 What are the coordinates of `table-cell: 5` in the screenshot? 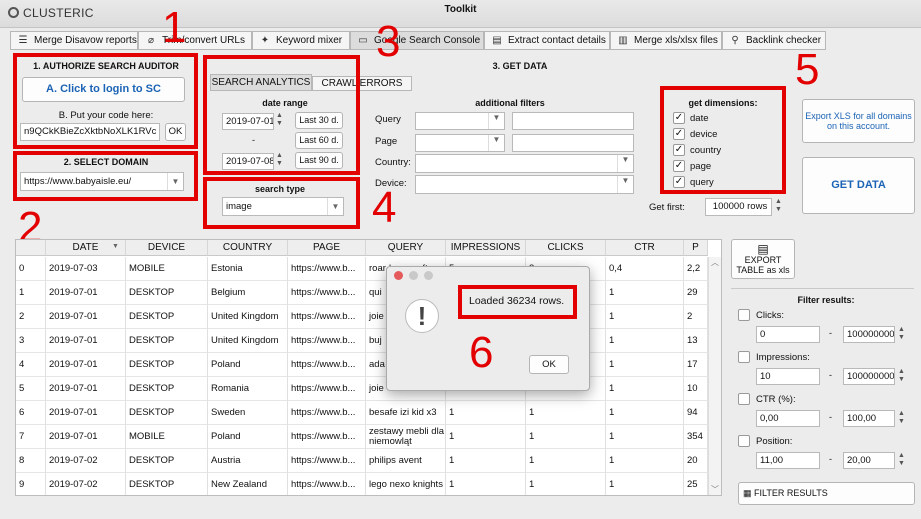 It's located at (31, 389).